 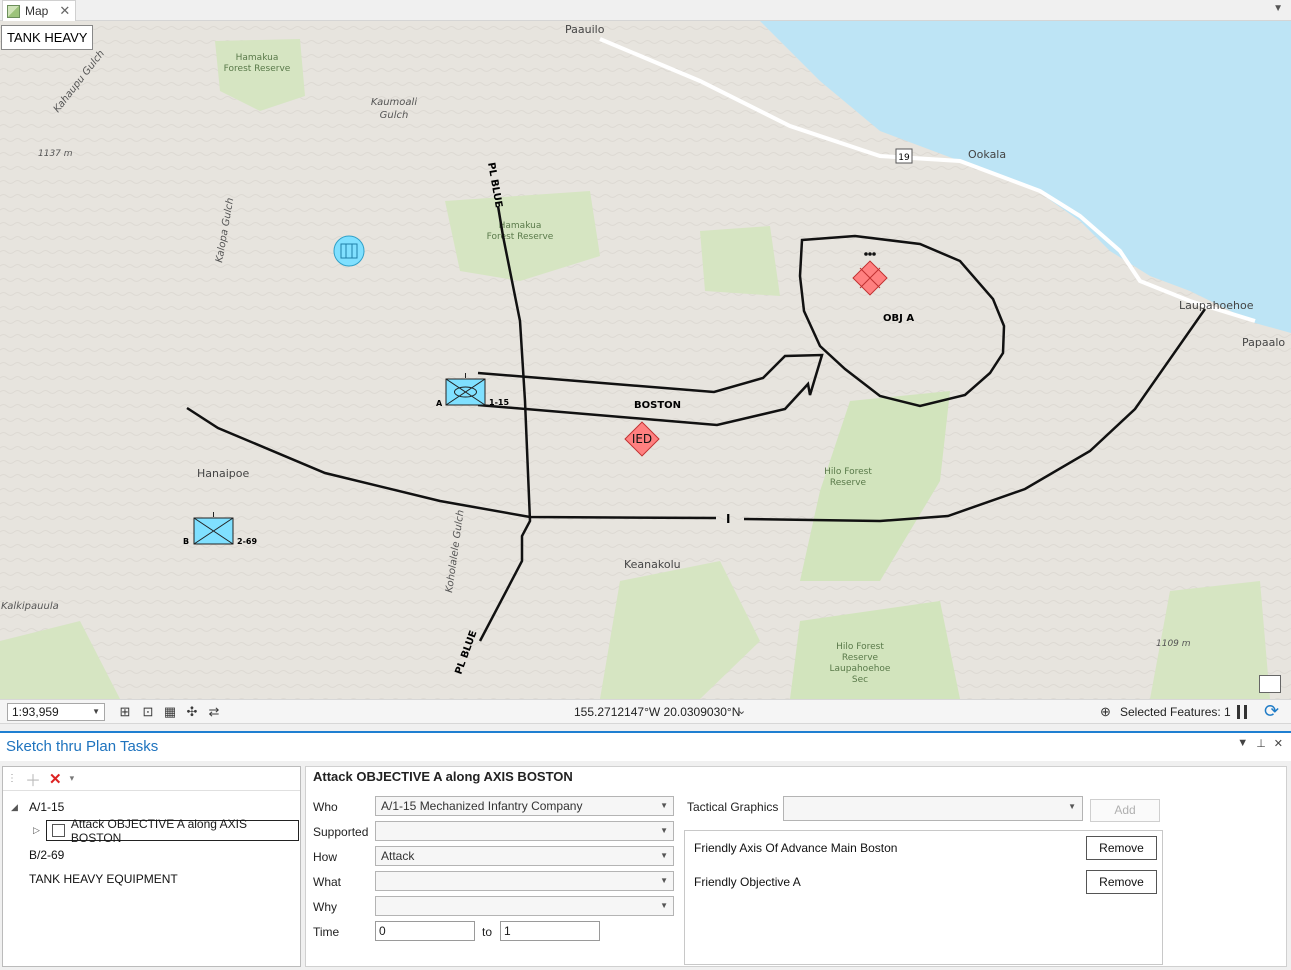 I want to click on place-label: Ookala, so click(x=987, y=154).